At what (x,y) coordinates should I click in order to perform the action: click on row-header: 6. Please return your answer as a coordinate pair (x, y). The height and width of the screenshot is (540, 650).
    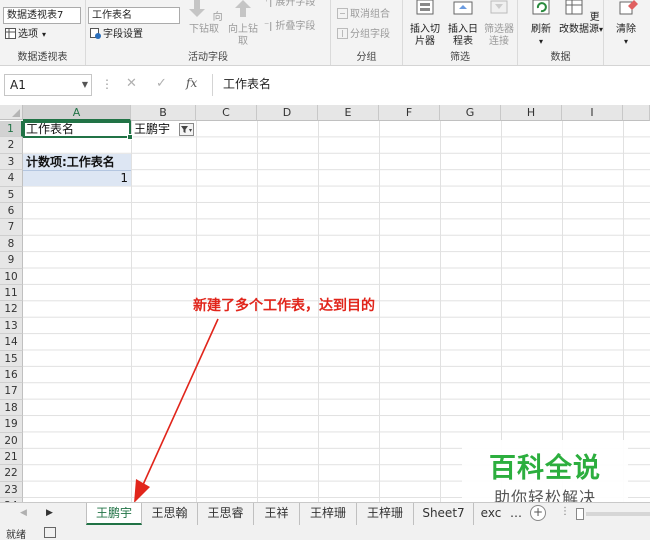
    Looking at the image, I should click on (11, 211).